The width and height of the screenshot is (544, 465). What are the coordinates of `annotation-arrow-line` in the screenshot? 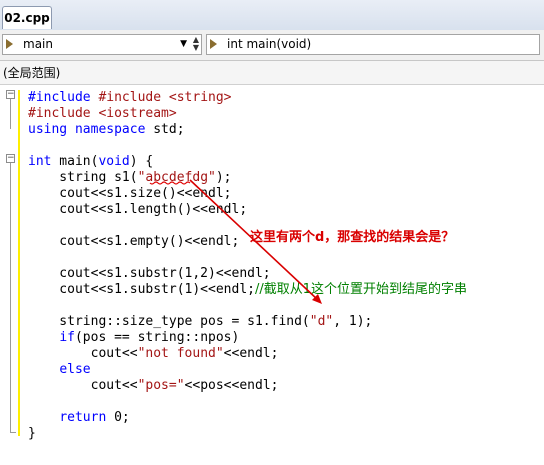 It's located at (254, 240).